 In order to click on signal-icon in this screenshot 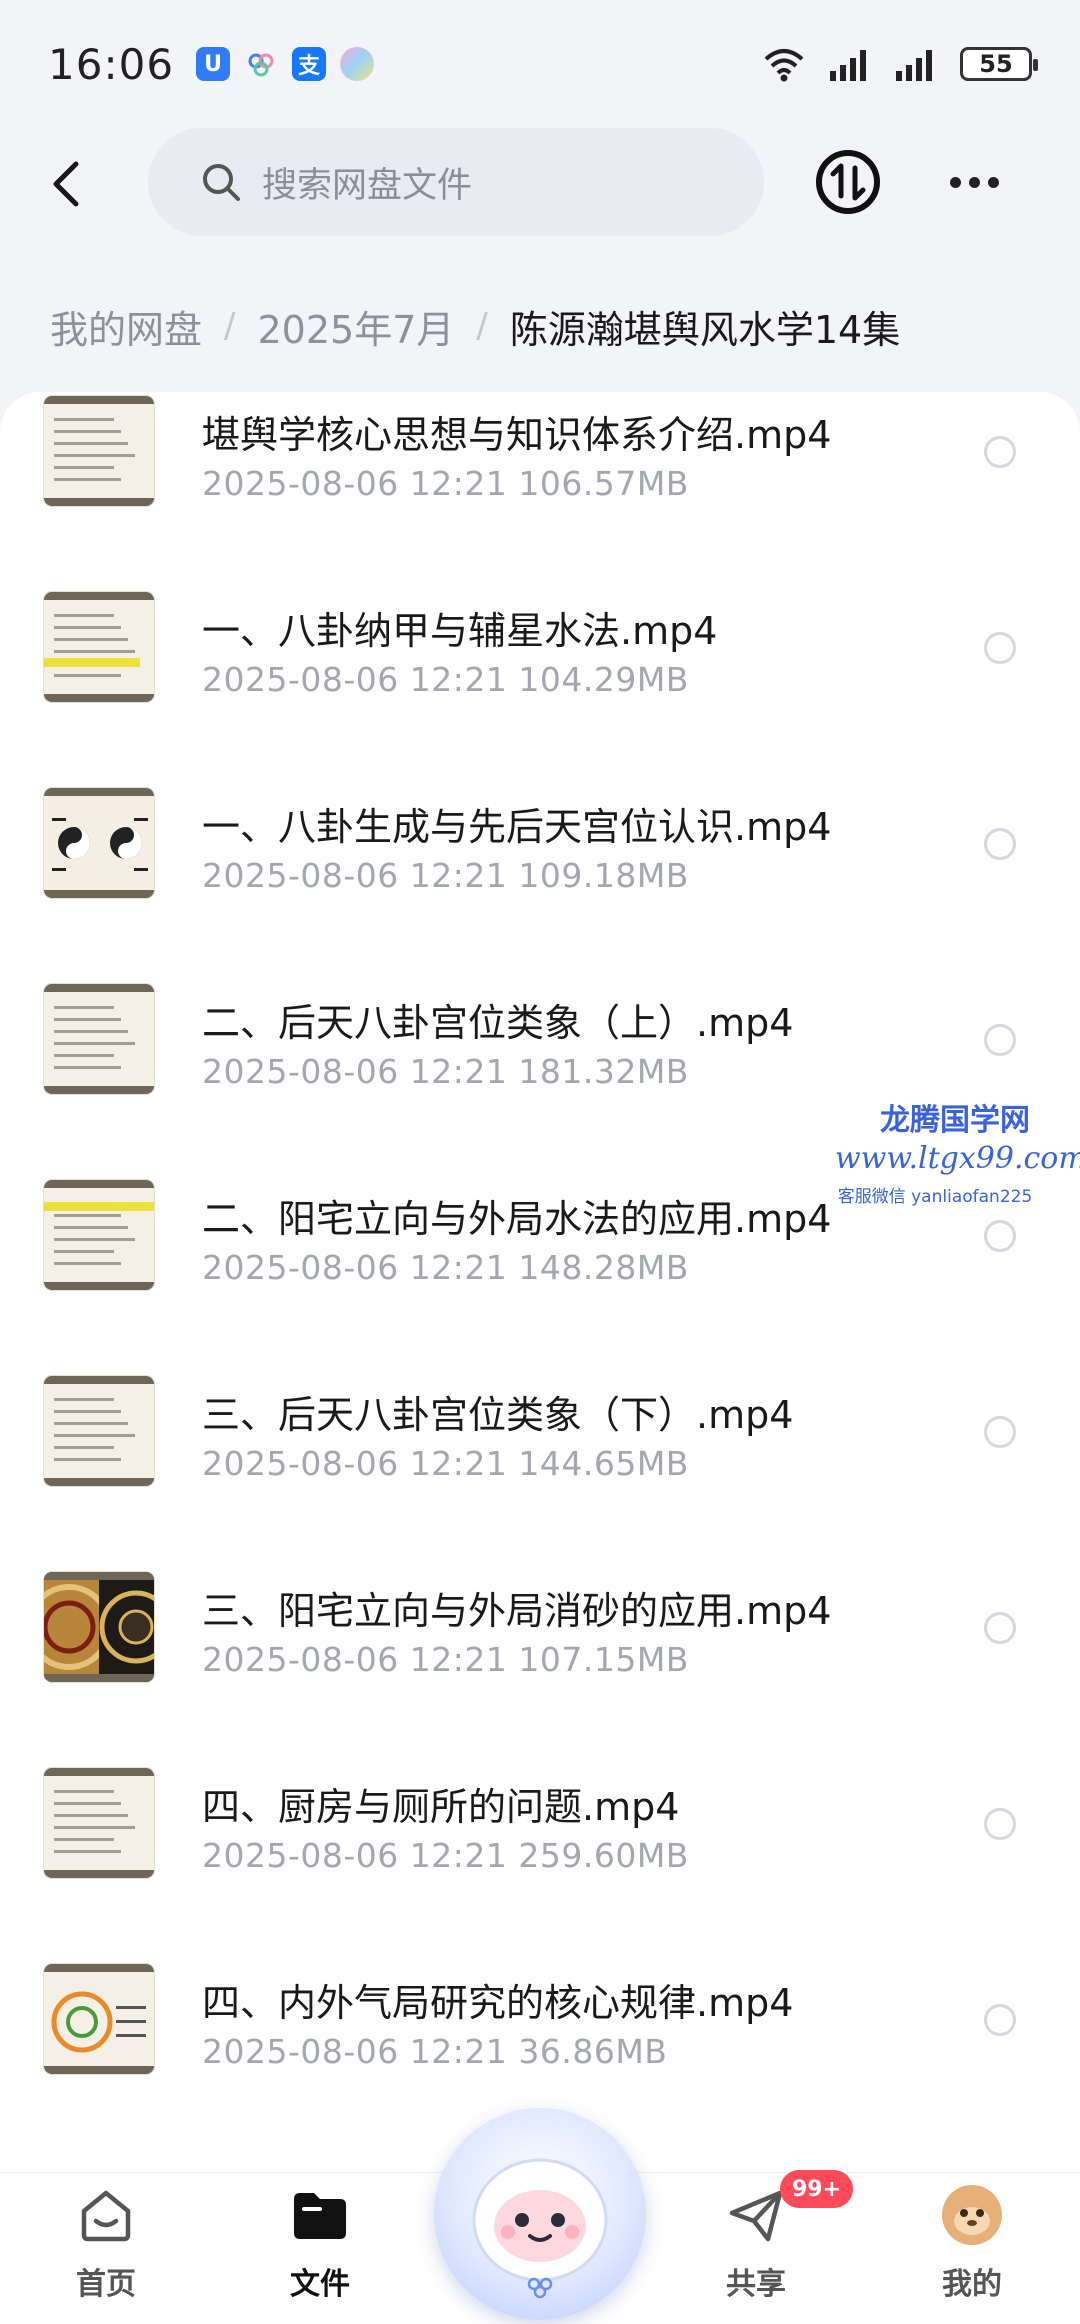, I will do `click(848, 65)`.